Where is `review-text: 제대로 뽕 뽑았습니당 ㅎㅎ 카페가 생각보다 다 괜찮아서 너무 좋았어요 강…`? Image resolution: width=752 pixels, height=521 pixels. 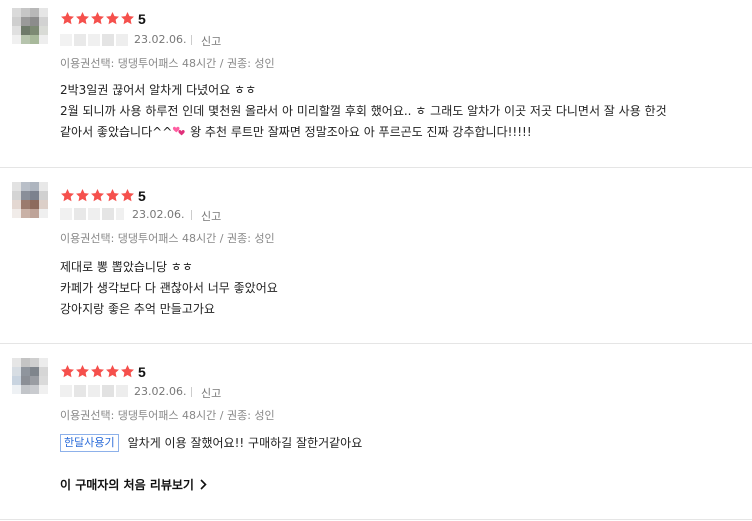 review-text: 제대로 뽕 뽑았습니당 ㅎㅎ 카페가 생각보다 다 괜찮아서 너무 좋았어요 강… is located at coordinates (169, 288).